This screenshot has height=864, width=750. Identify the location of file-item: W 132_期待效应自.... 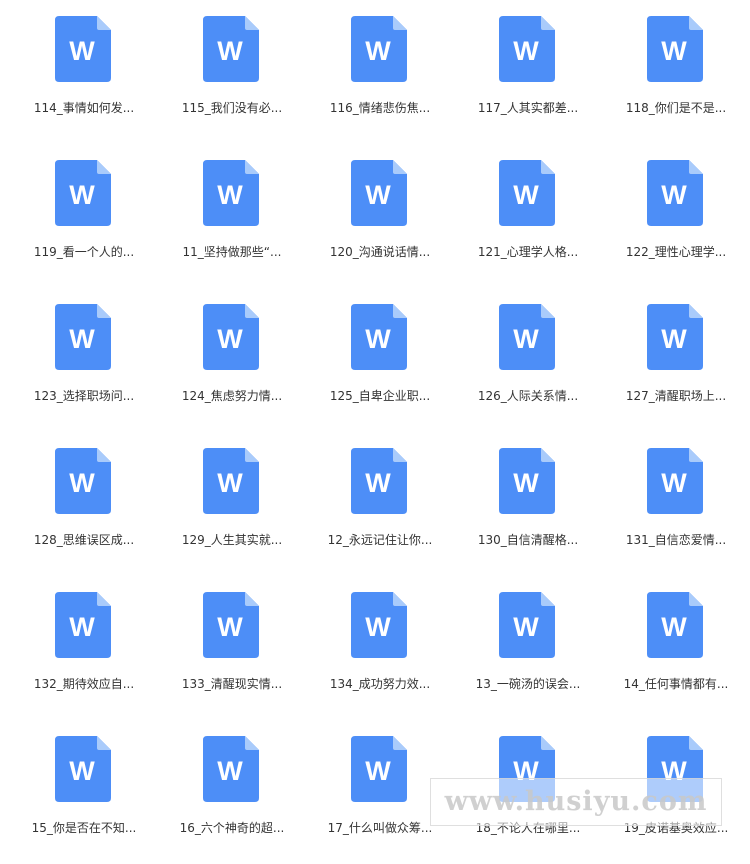
(84, 648).